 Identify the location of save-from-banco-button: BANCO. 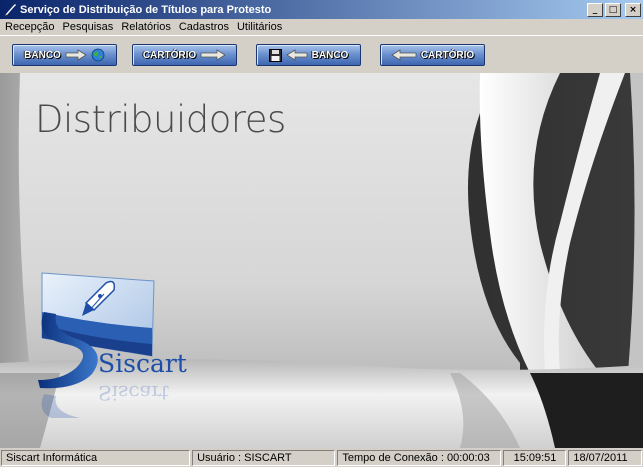
(308, 55).